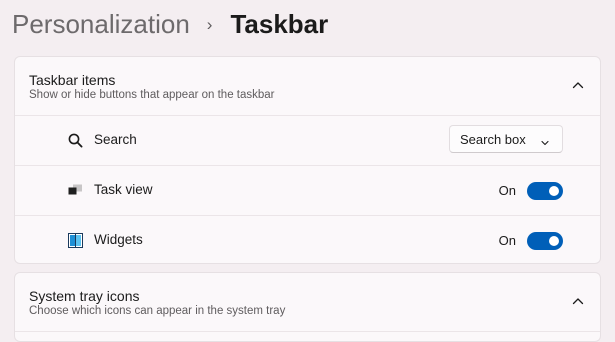 Image resolution: width=615 pixels, height=342 pixels. What do you see at coordinates (75, 240) in the screenshot?
I see `widgets-icon` at bounding box center [75, 240].